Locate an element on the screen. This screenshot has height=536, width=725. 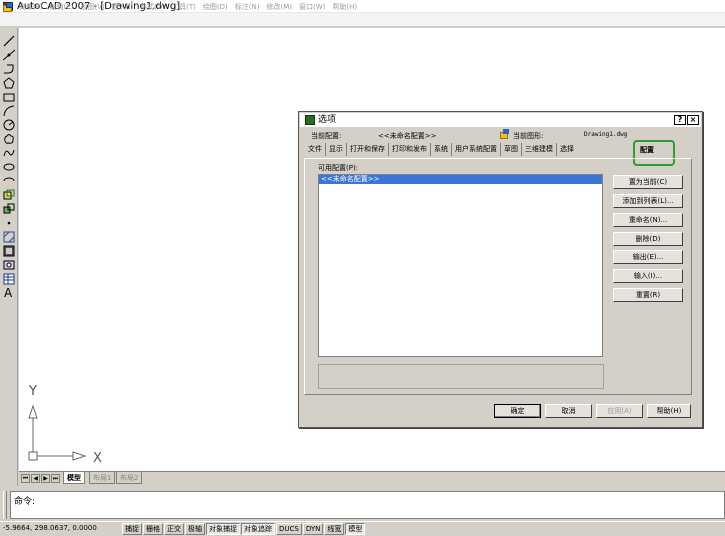
toggle-polar: 极轴 is located at coordinates (195, 529).